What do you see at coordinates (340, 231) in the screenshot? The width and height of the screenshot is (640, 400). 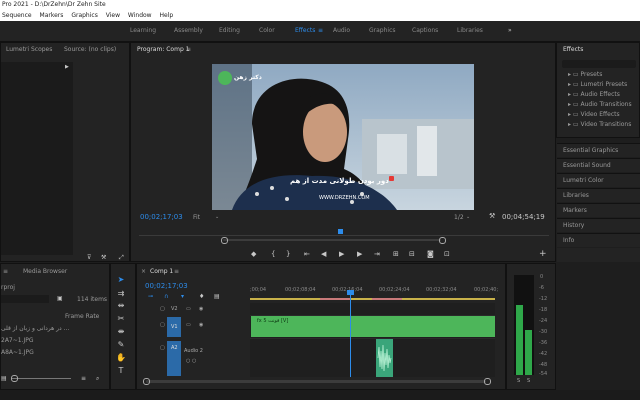 I see `program-playhead` at bounding box center [340, 231].